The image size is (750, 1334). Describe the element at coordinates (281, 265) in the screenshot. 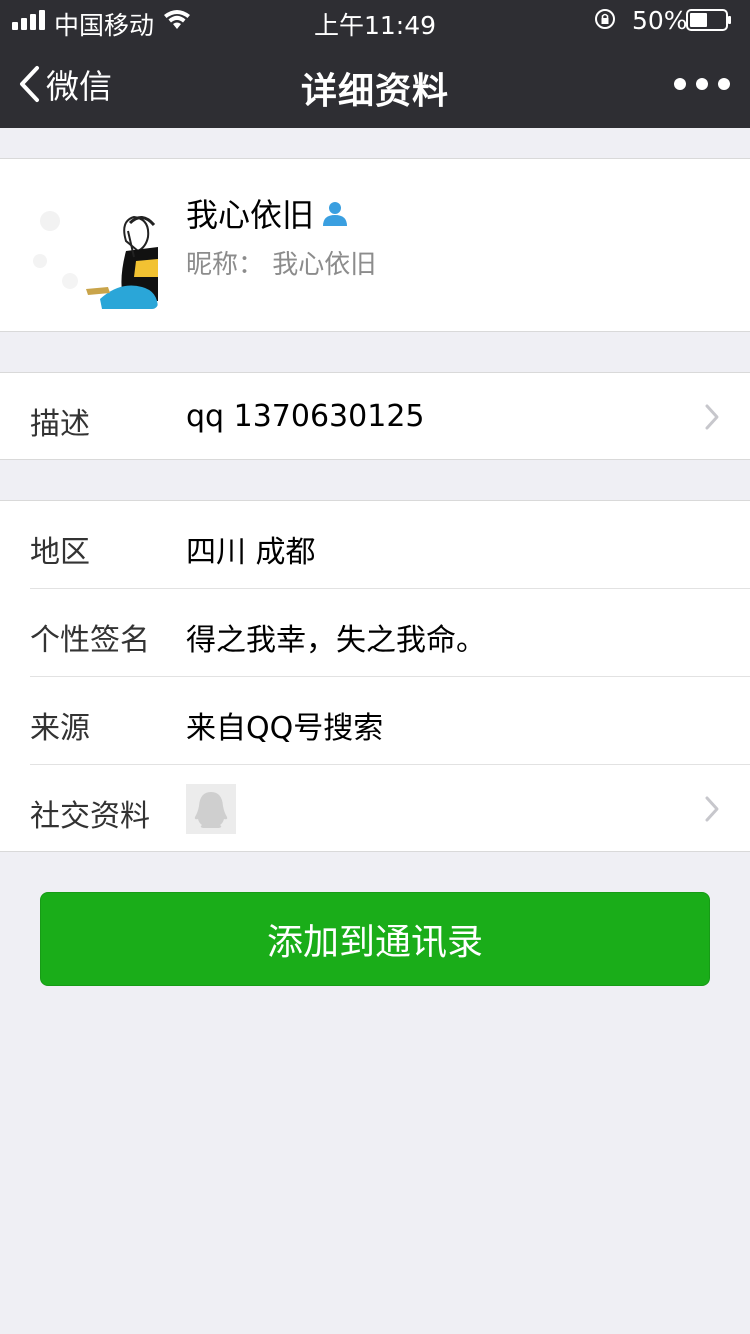

I see `nickname: 昵称： 我心依旧` at that location.